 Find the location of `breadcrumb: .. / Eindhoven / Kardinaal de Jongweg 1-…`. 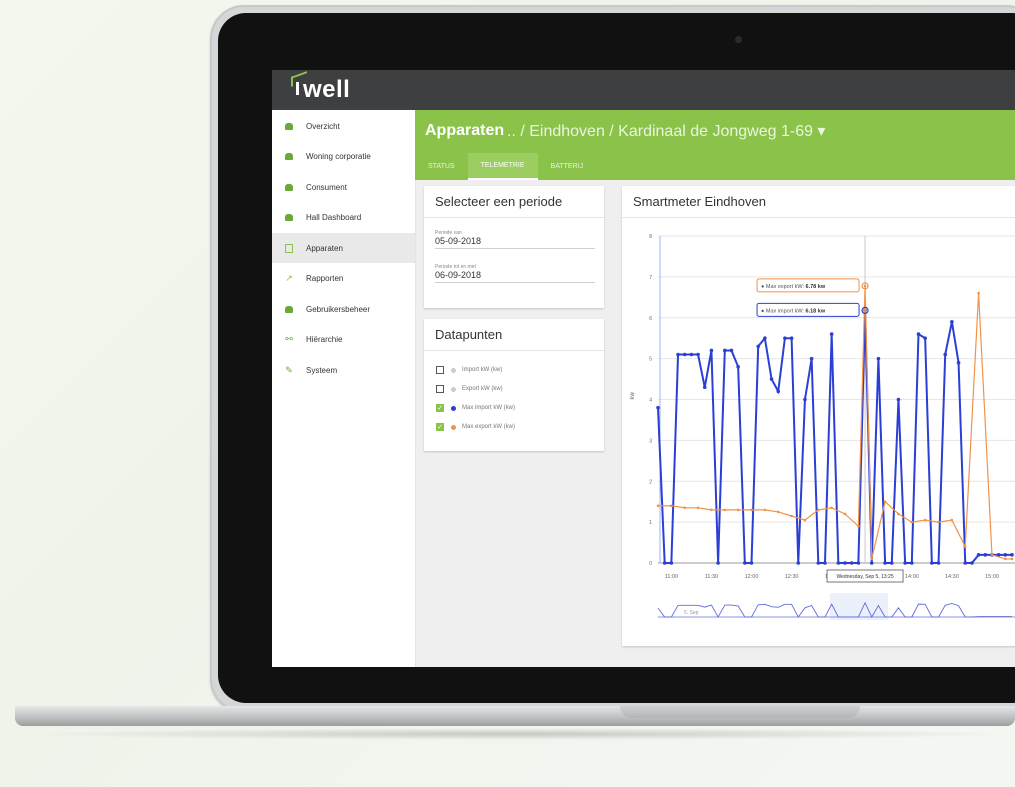

breadcrumb: .. / Eindhoven / Kardinaal de Jongweg 1-… is located at coordinates (666, 131).